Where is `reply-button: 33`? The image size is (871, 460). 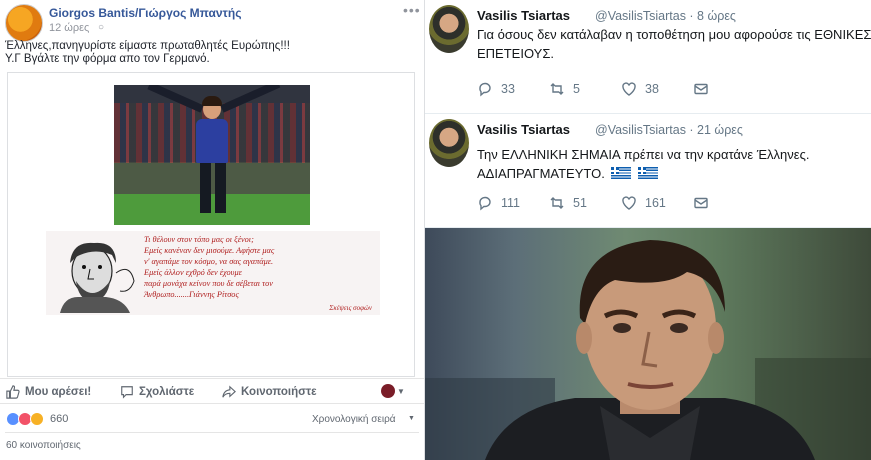
reply-button: 33 is located at coordinates (513, 89).